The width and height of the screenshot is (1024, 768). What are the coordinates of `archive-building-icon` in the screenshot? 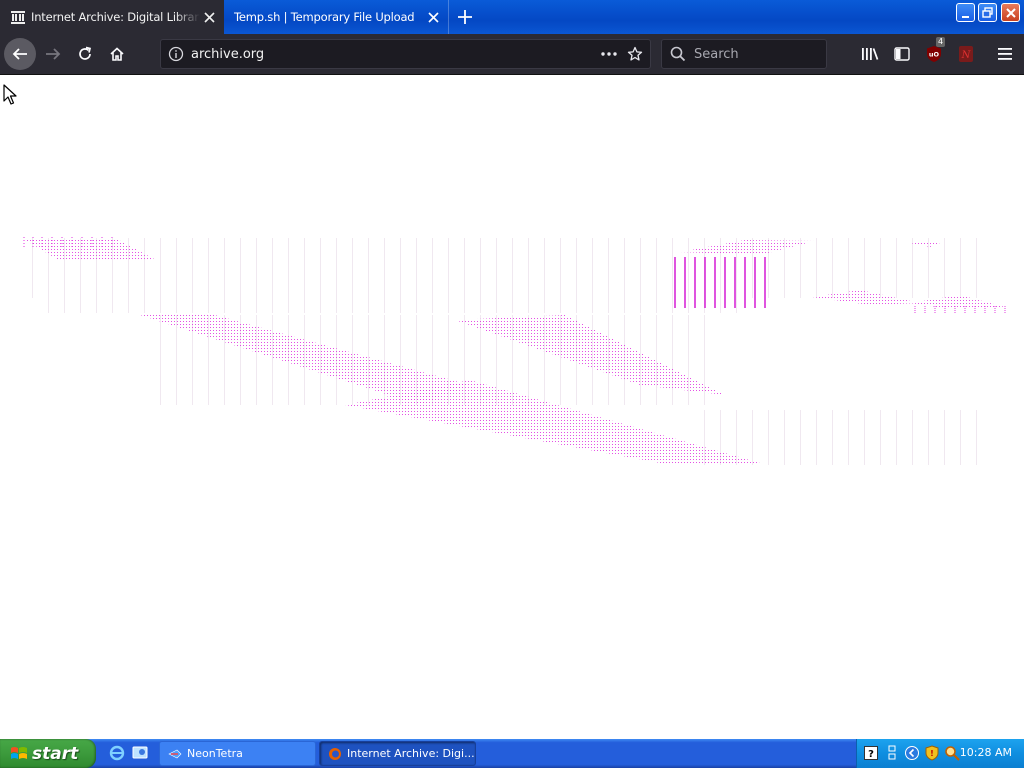 It's located at (18, 17).